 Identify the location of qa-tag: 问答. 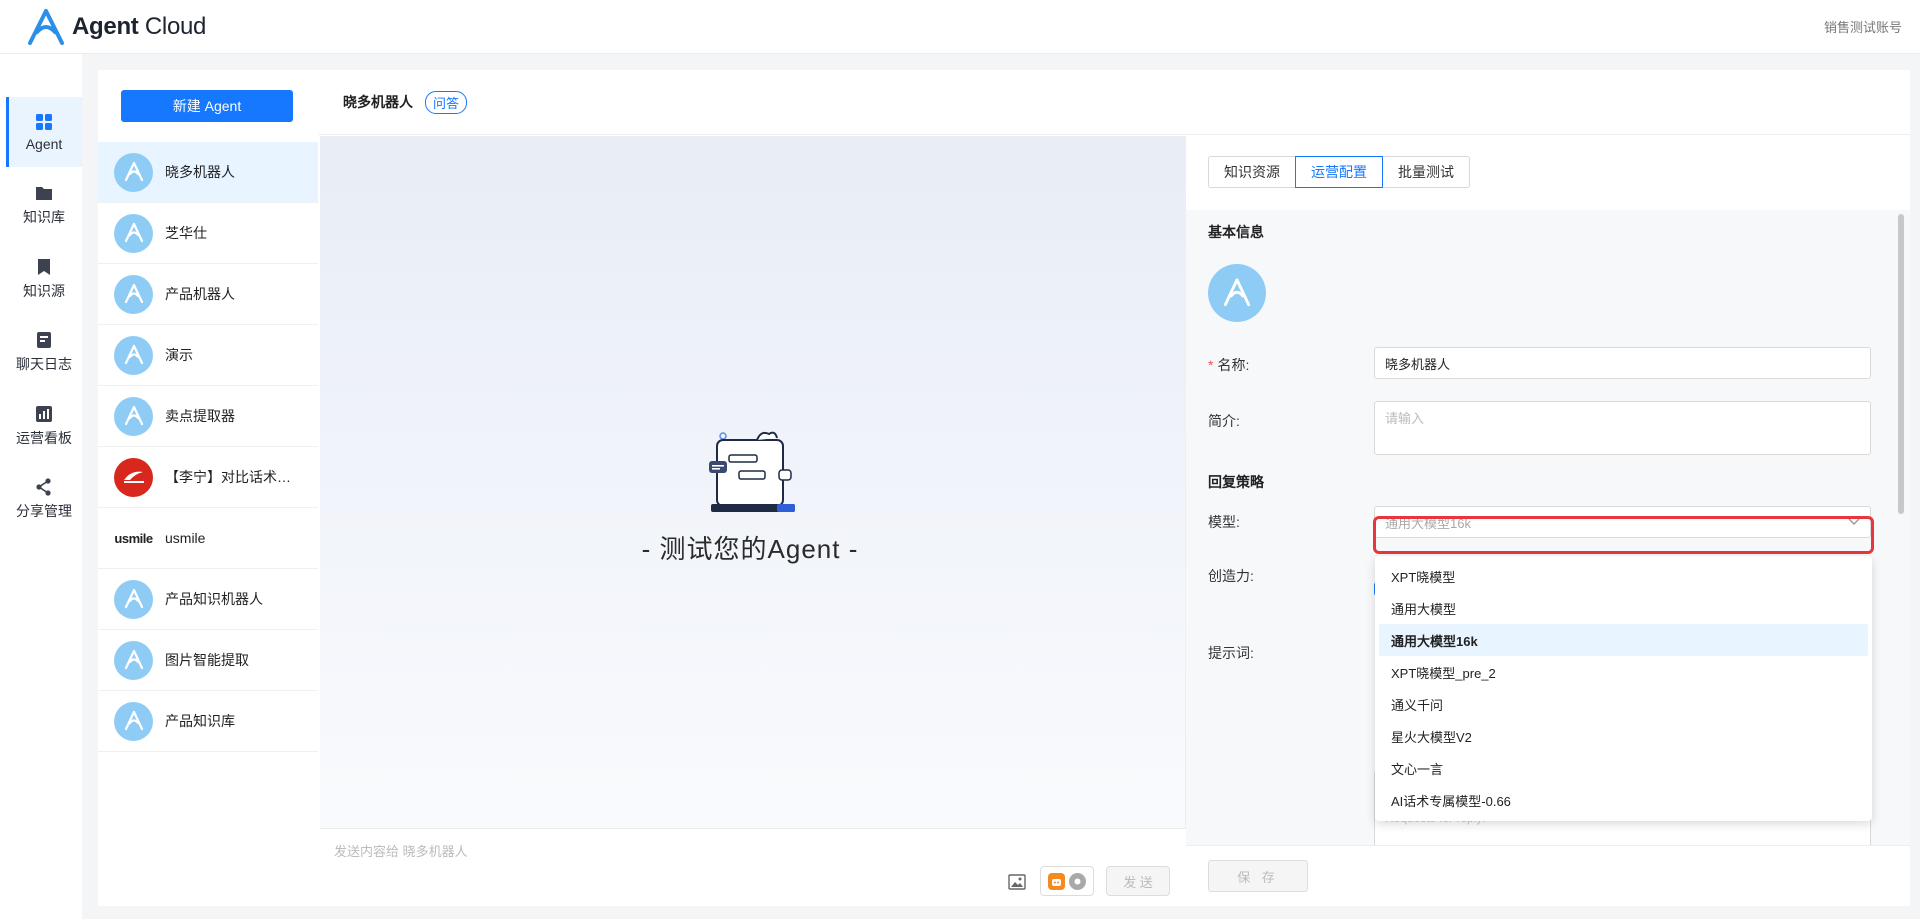
(446, 102).